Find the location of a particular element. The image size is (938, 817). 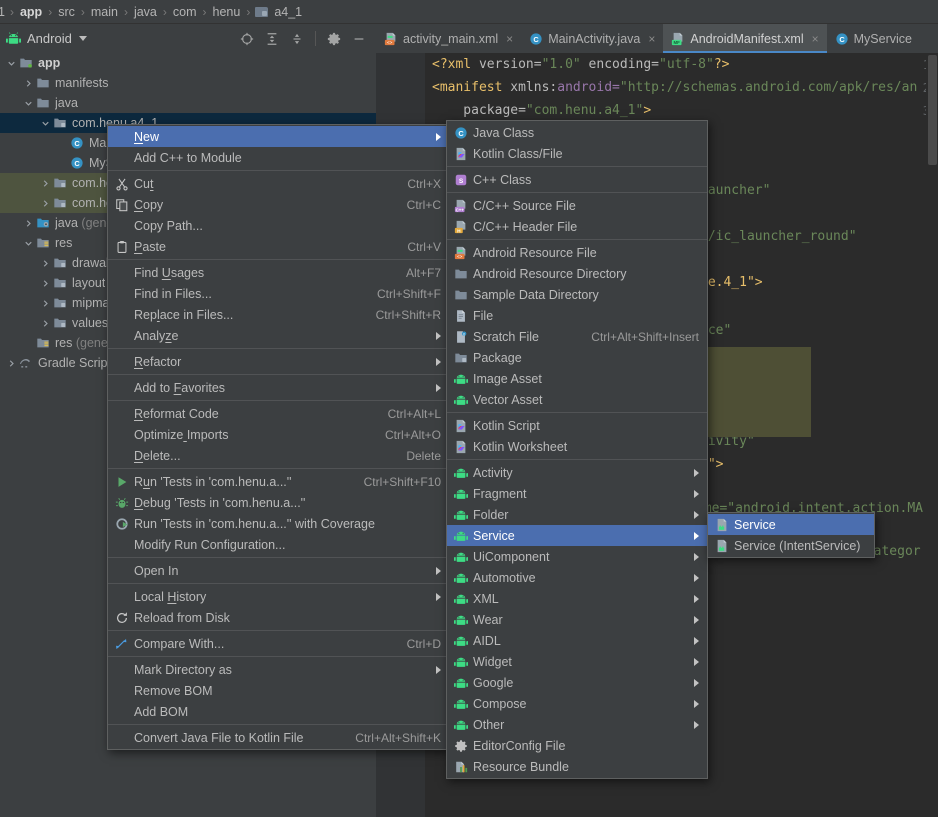

breadcrumb-item-java: java is located at coordinates (145, 12).